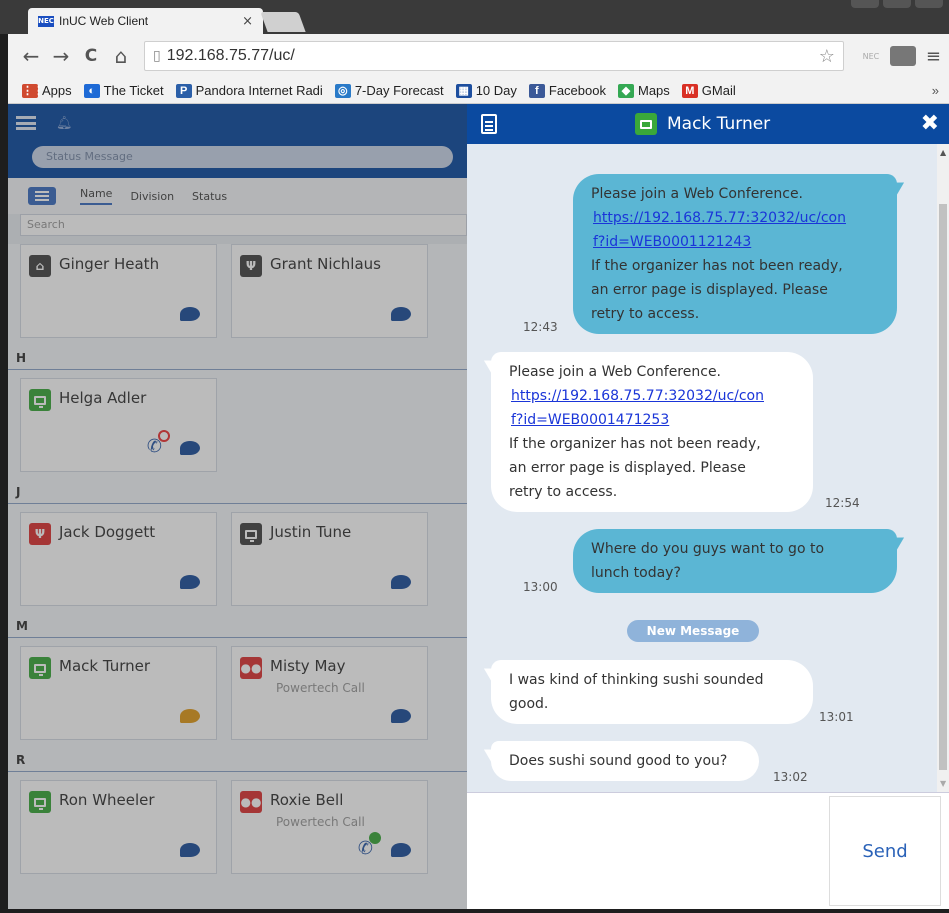  Describe the element at coordinates (636, 573) in the screenshot. I see `message-text: lunch today?` at that location.